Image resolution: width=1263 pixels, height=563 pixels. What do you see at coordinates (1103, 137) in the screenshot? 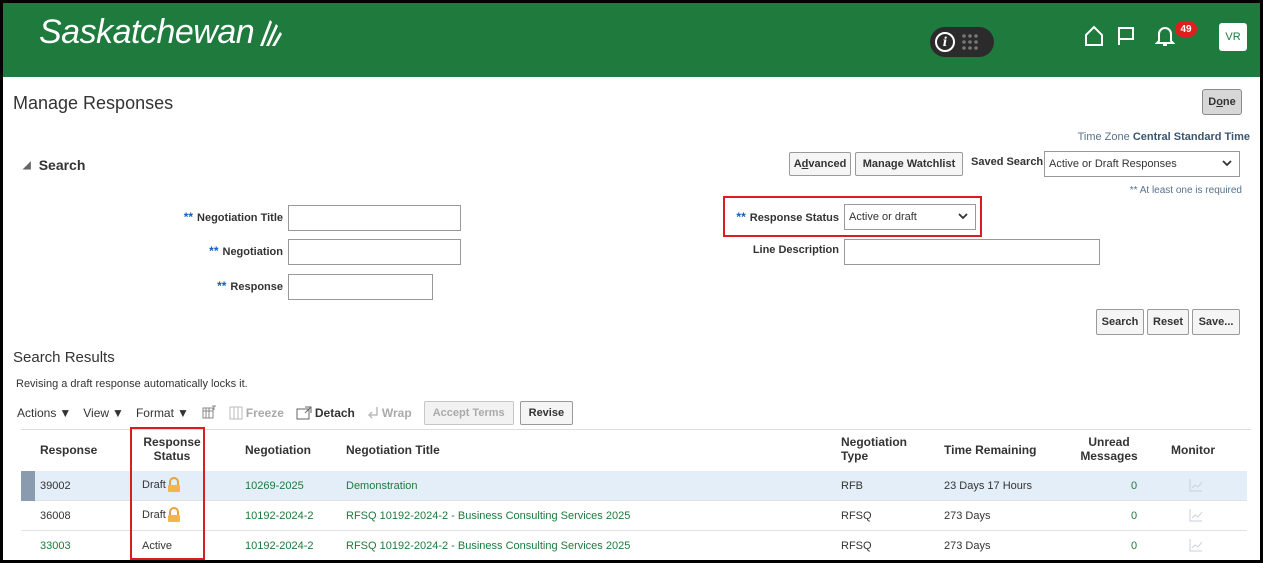
I see `time-zone-label: Time Zone` at bounding box center [1103, 137].